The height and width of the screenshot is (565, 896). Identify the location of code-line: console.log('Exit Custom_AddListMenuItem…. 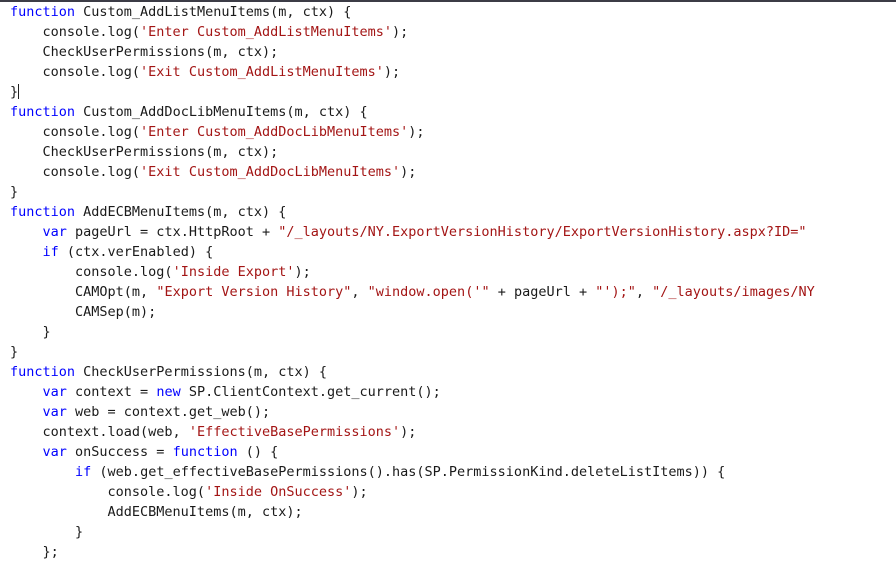
(448, 72).